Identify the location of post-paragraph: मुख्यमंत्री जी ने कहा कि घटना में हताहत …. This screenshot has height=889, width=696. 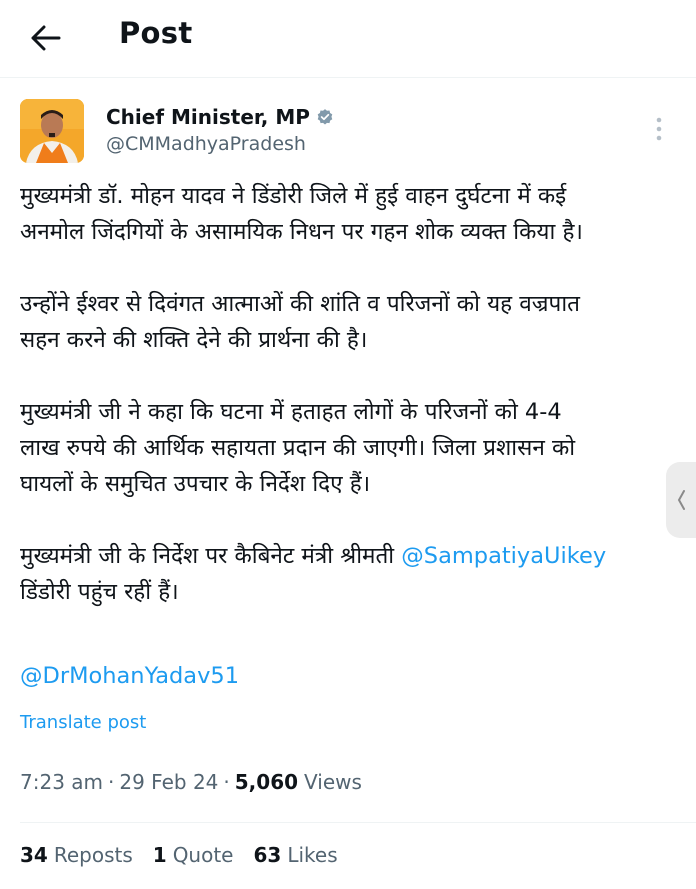
(350, 448).